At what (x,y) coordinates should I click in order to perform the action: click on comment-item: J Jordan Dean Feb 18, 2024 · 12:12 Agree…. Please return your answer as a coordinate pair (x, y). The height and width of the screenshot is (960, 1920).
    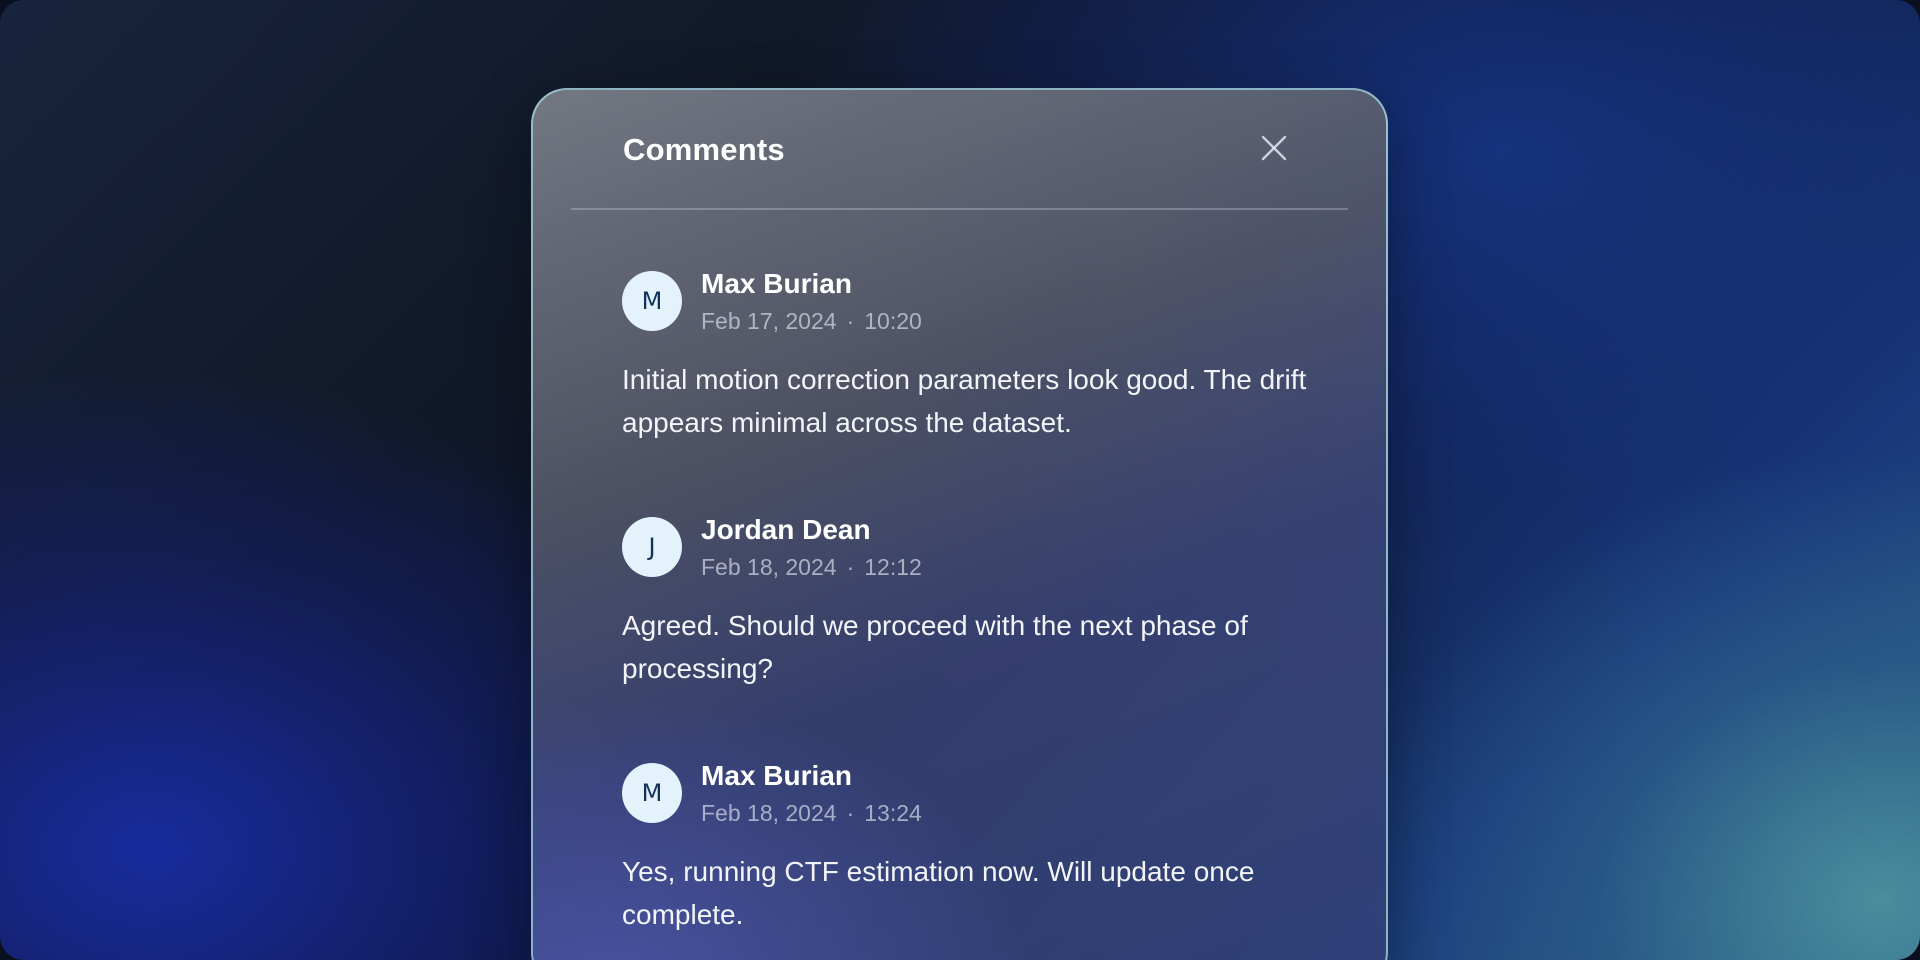
    Looking at the image, I should click on (972, 601).